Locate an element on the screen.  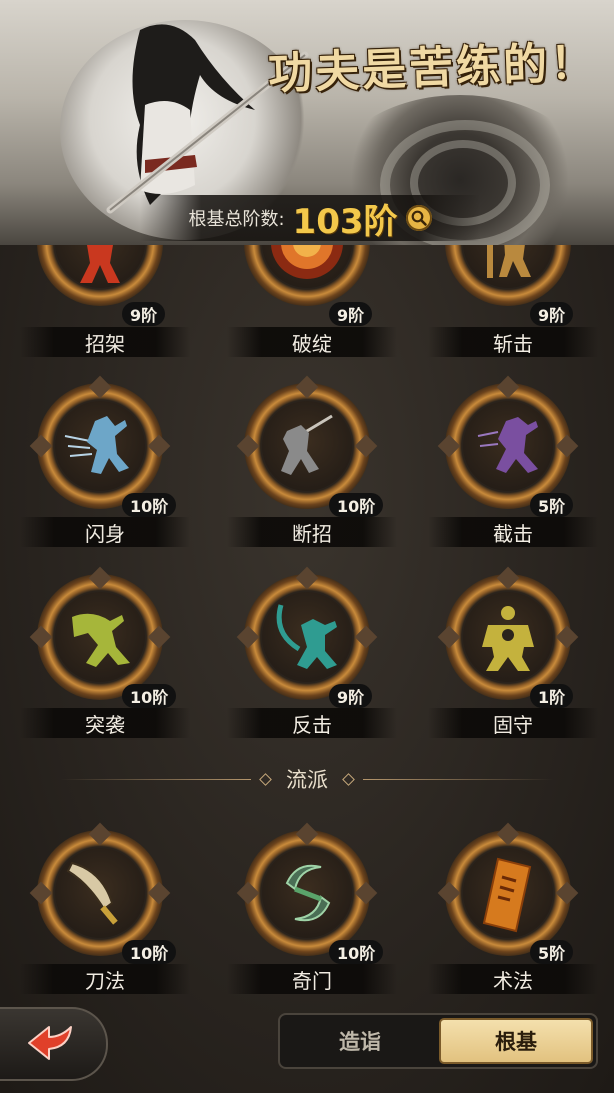
total-level-label: 根基总阶数: is located at coordinates (236, 219).